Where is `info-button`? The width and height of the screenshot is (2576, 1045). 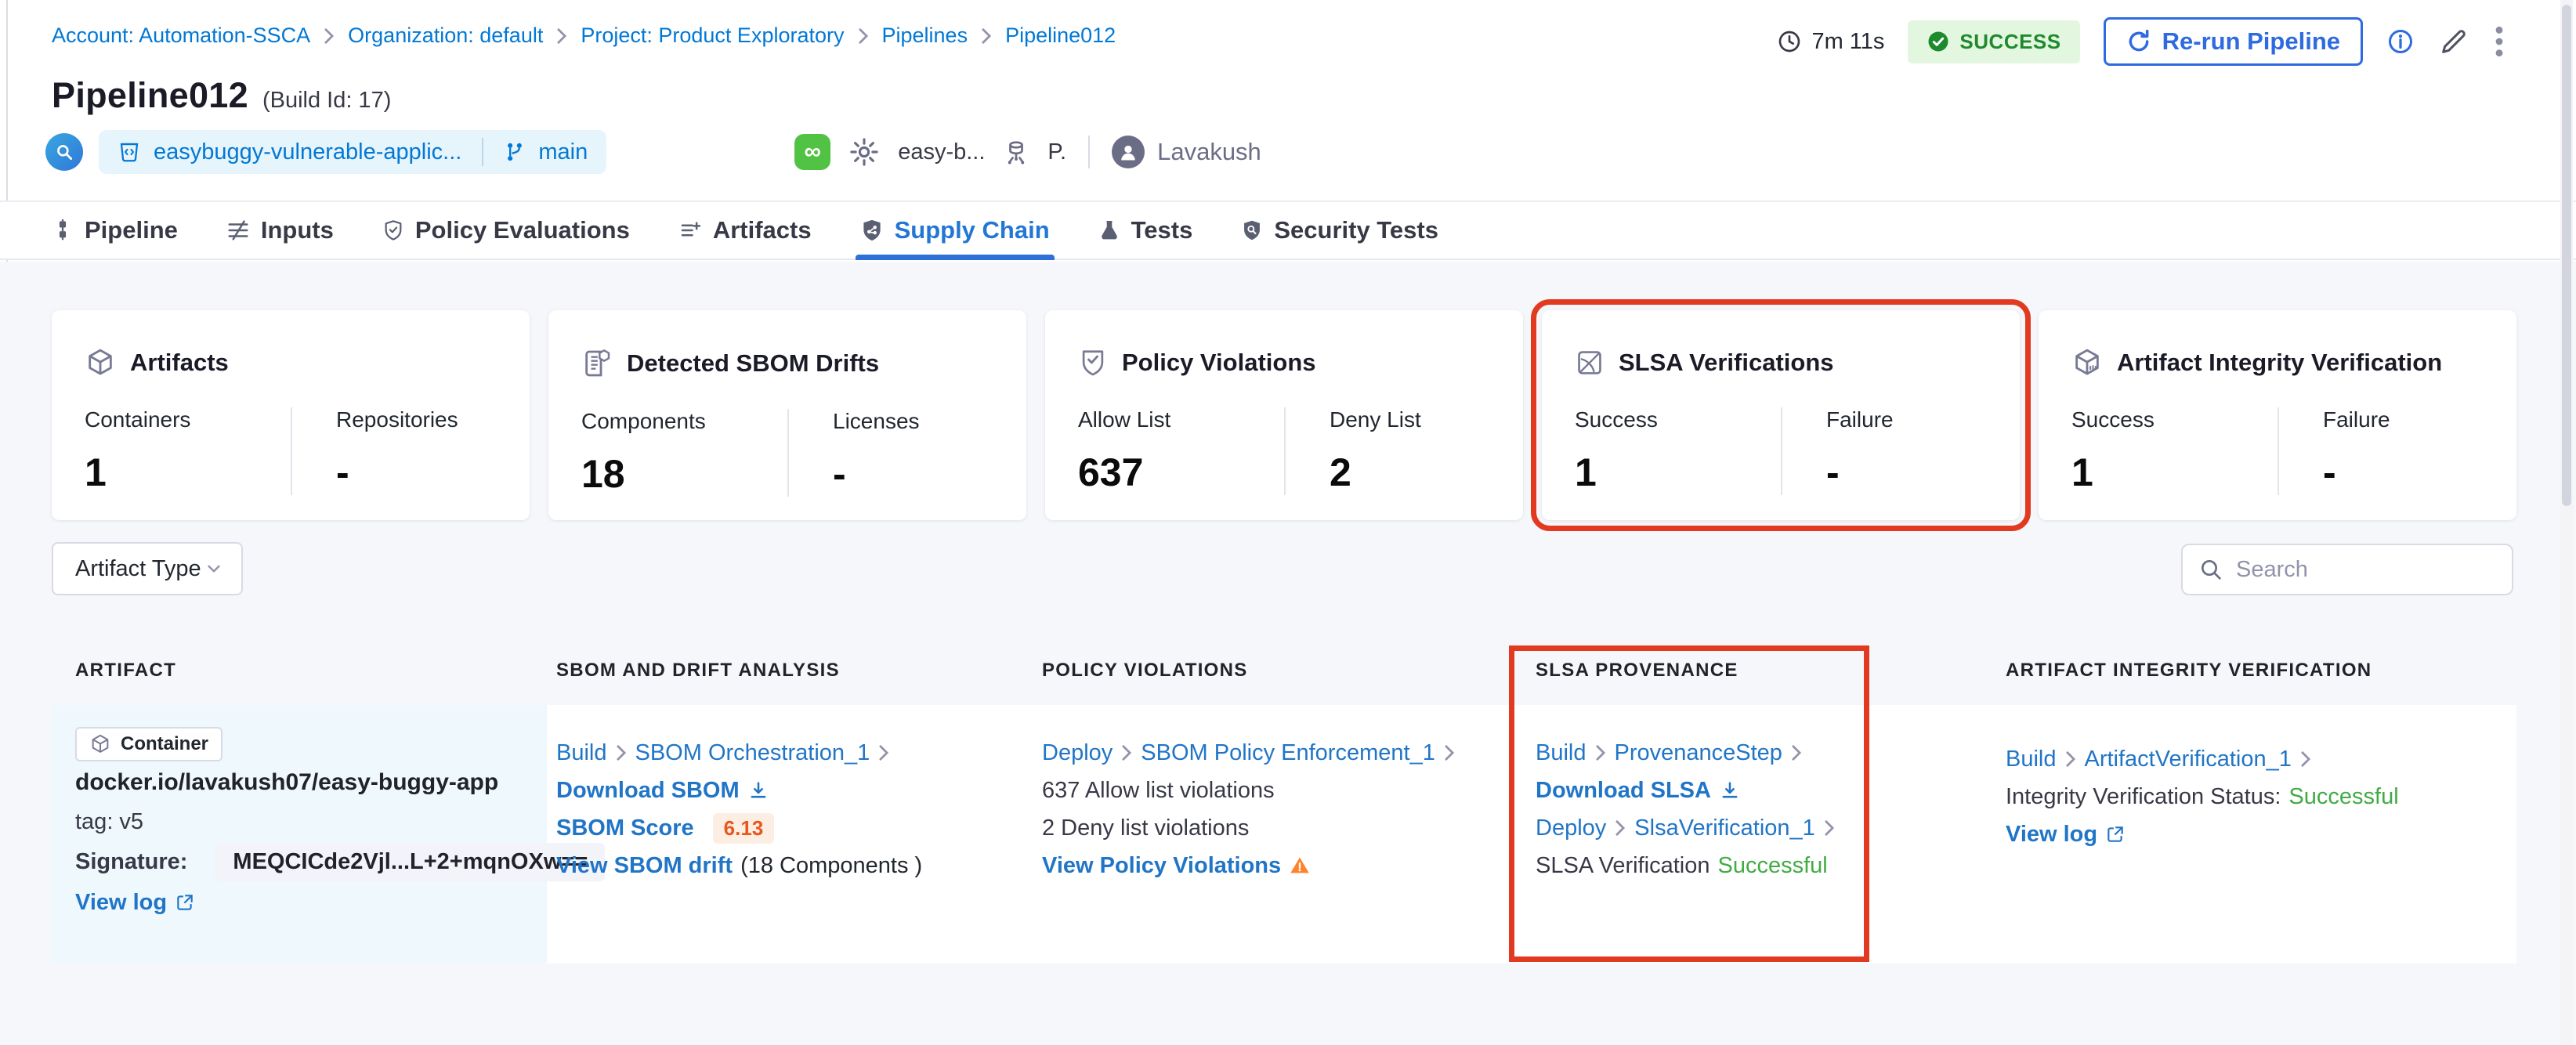 info-button is located at coordinates (2400, 41).